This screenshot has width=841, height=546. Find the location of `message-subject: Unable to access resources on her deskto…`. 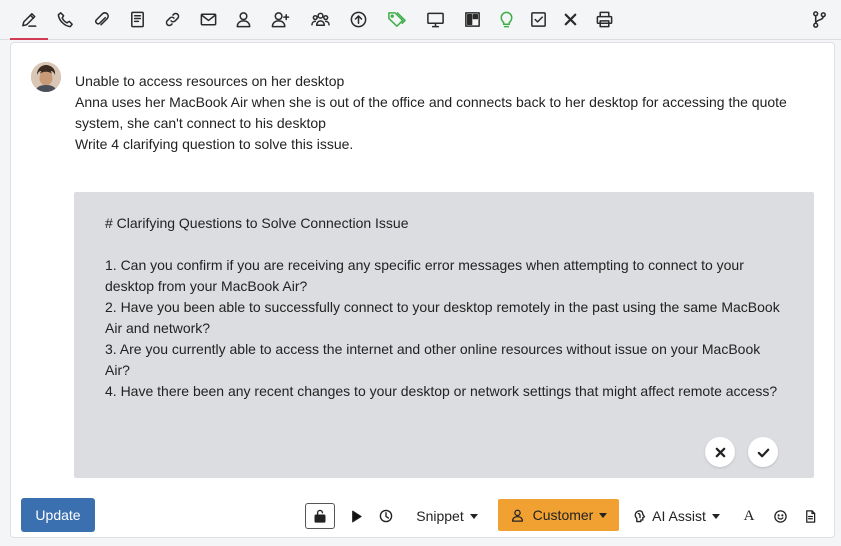

message-subject: Unable to access resources on her deskto… is located at coordinates (210, 81).